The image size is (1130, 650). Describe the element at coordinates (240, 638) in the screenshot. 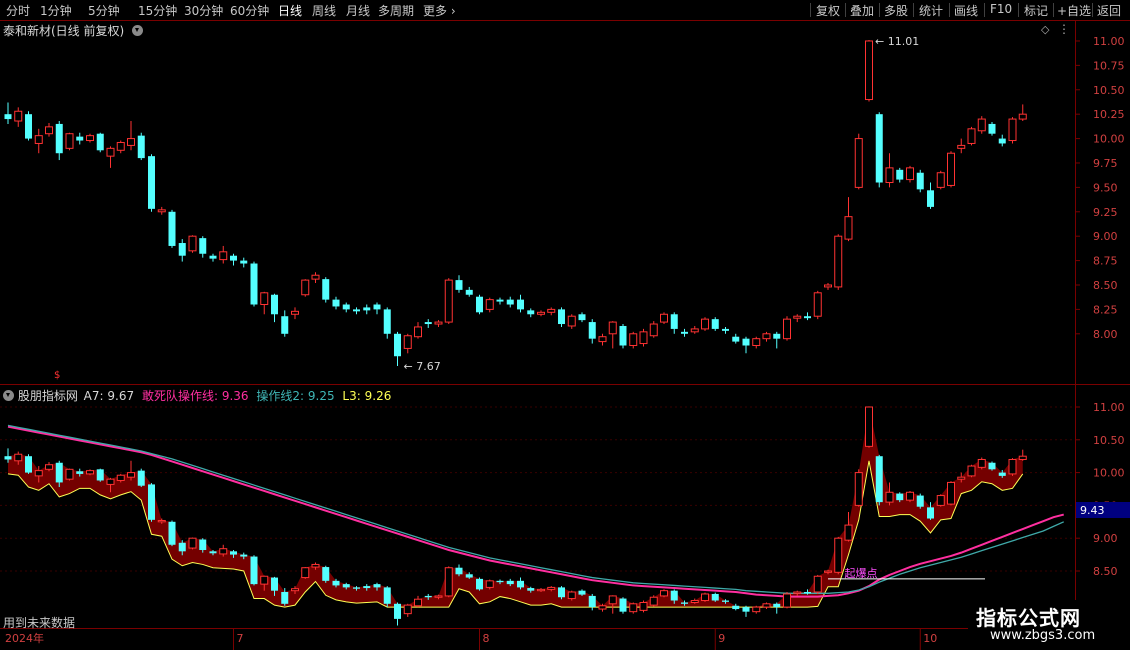

I see `date-label: 7` at that location.